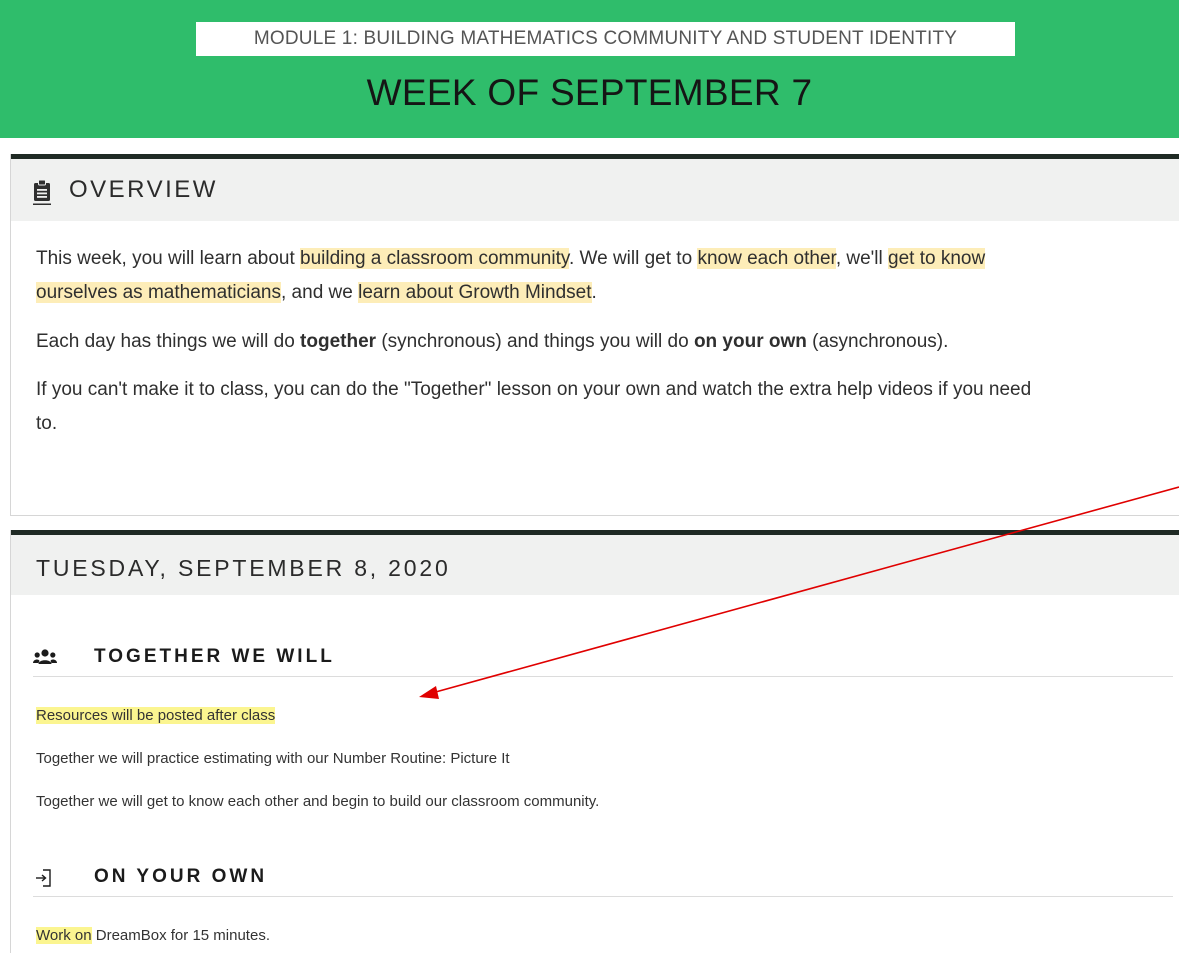 The image size is (1179, 953). Describe the element at coordinates (603, 879) in the screenshot. I see `on-your-own-heading: ON YOUR OWN` at that location.